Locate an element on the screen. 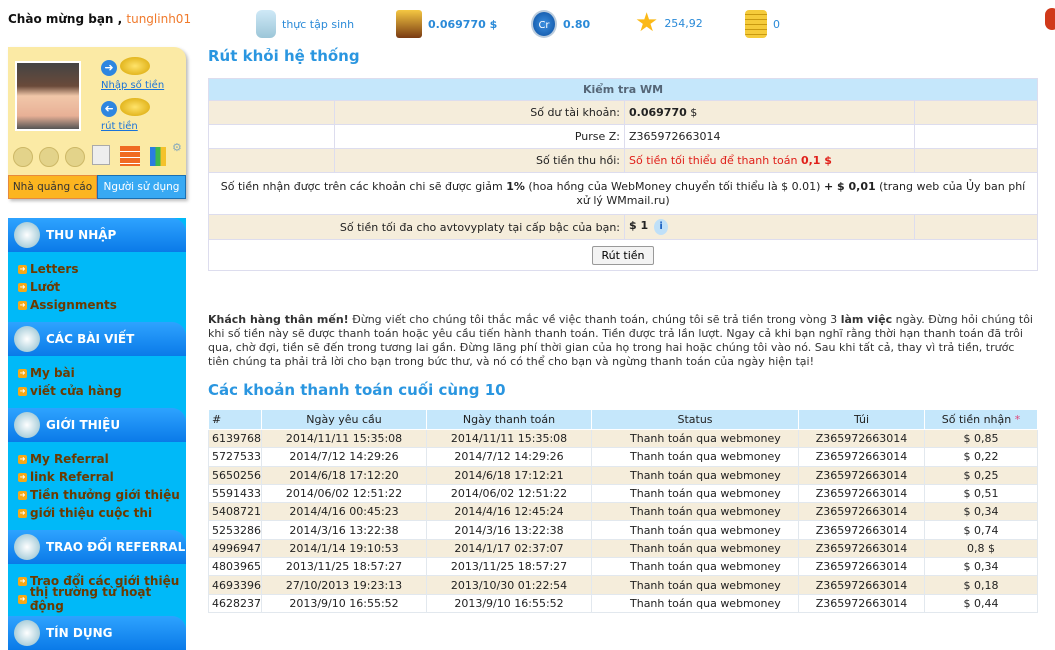 The width and height of the screenshot is (1055, 650). menu-item: ➜ viết cửa hàng is located at coordinates (102, 391).